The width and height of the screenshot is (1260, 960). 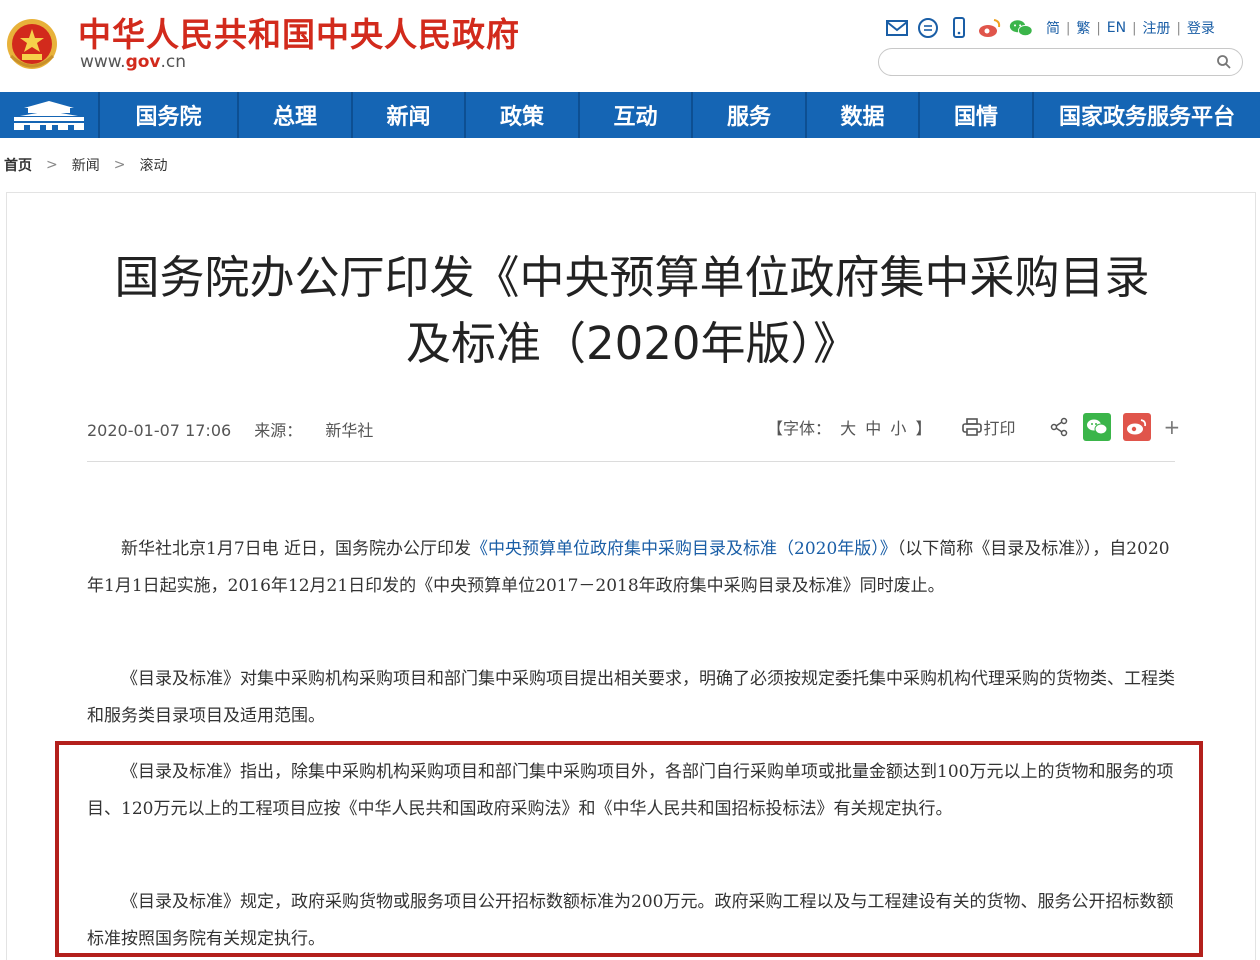 I want to click on font-size-small: 小, so click(x=898, y=428).